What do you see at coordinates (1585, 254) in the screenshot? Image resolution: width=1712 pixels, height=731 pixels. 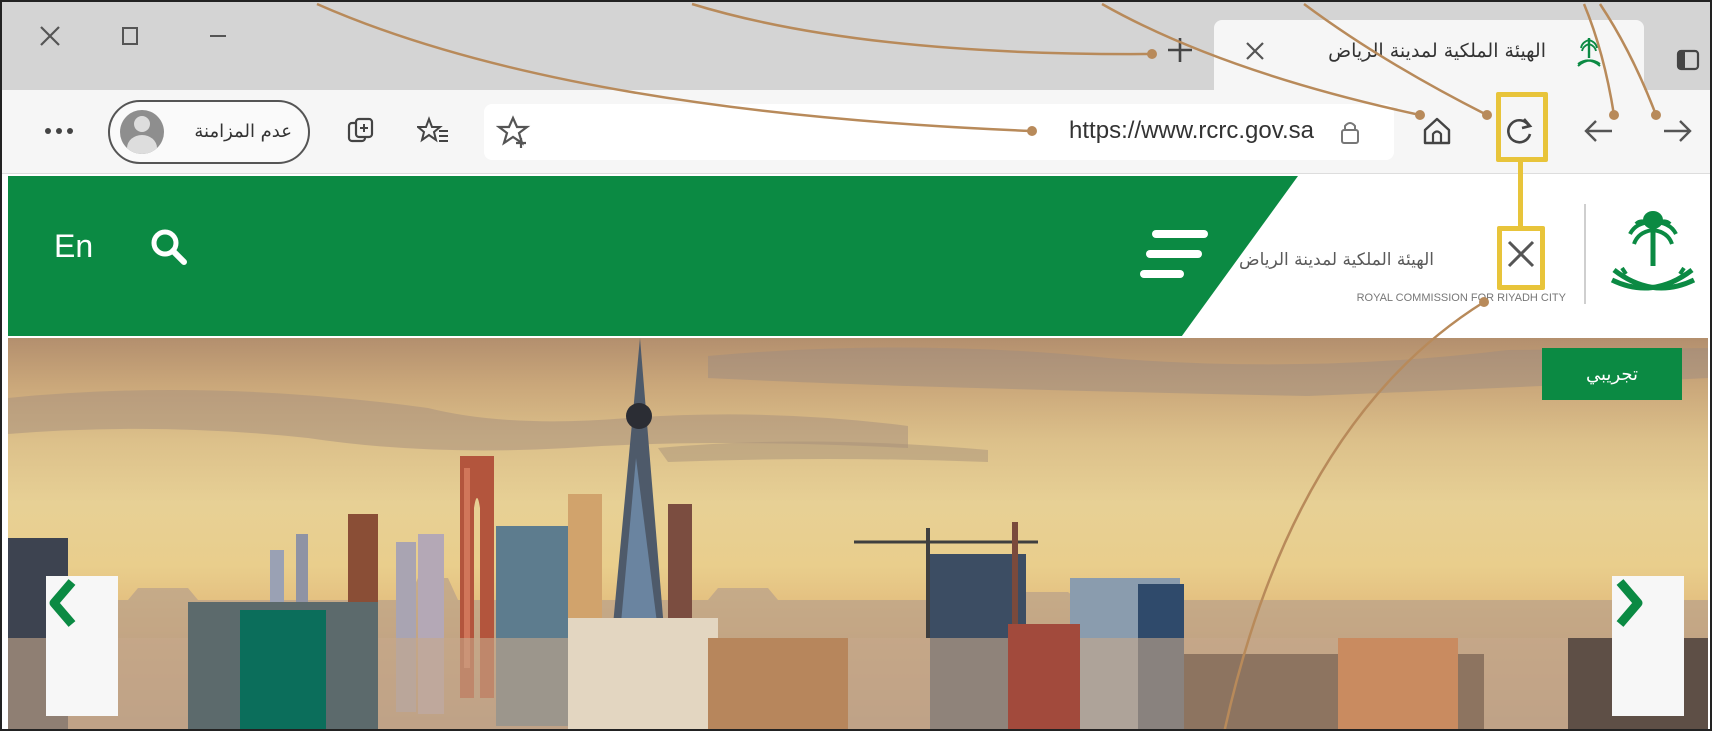 I see `logo-divider` at bounding box center [1585, 254].